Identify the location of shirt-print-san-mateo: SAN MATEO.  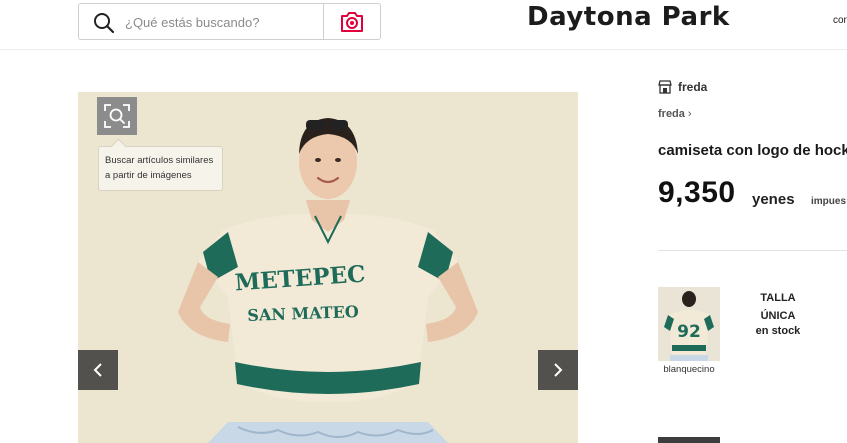
(303, 313).